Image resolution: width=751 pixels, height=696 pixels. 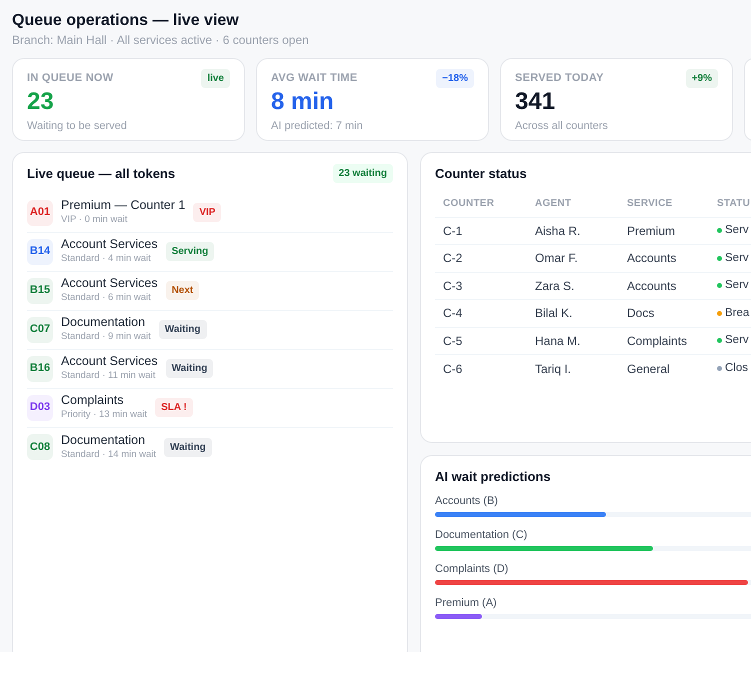 I want to click on stat-note: Across all counters, so click(x=562, y=126).